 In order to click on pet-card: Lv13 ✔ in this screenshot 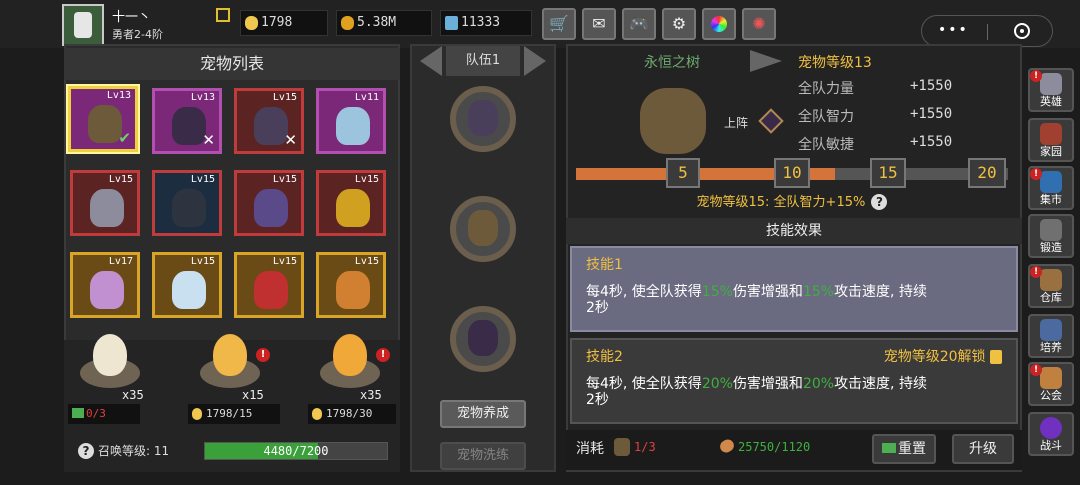, I will do `click(103, 119)`.